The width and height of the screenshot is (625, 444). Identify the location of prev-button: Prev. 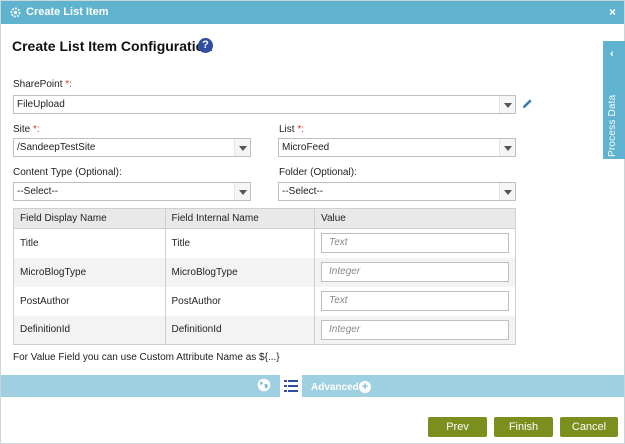
(457, 427).